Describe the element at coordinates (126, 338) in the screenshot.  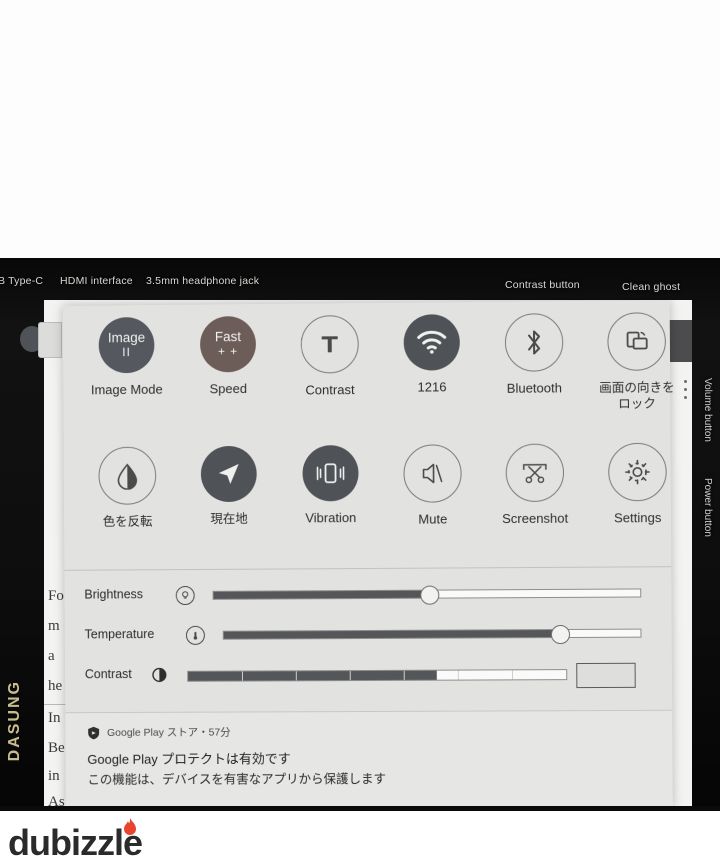
I see `image-mode-value: Image` at that location.